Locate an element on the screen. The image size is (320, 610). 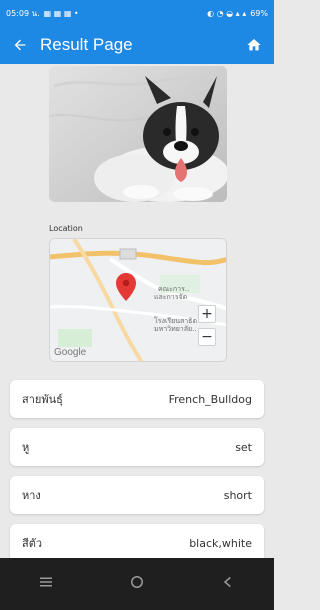
detail-card-ears: หู set is located at coordinates (137, 447).